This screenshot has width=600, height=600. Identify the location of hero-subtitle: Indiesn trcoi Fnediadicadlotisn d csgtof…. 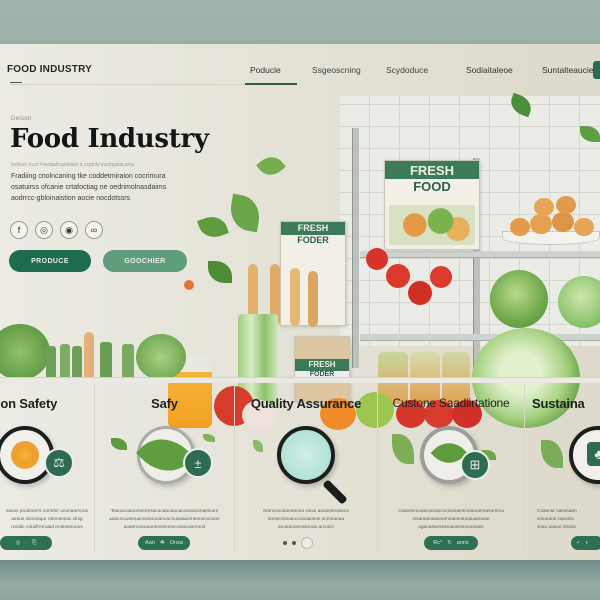
(73, 165).